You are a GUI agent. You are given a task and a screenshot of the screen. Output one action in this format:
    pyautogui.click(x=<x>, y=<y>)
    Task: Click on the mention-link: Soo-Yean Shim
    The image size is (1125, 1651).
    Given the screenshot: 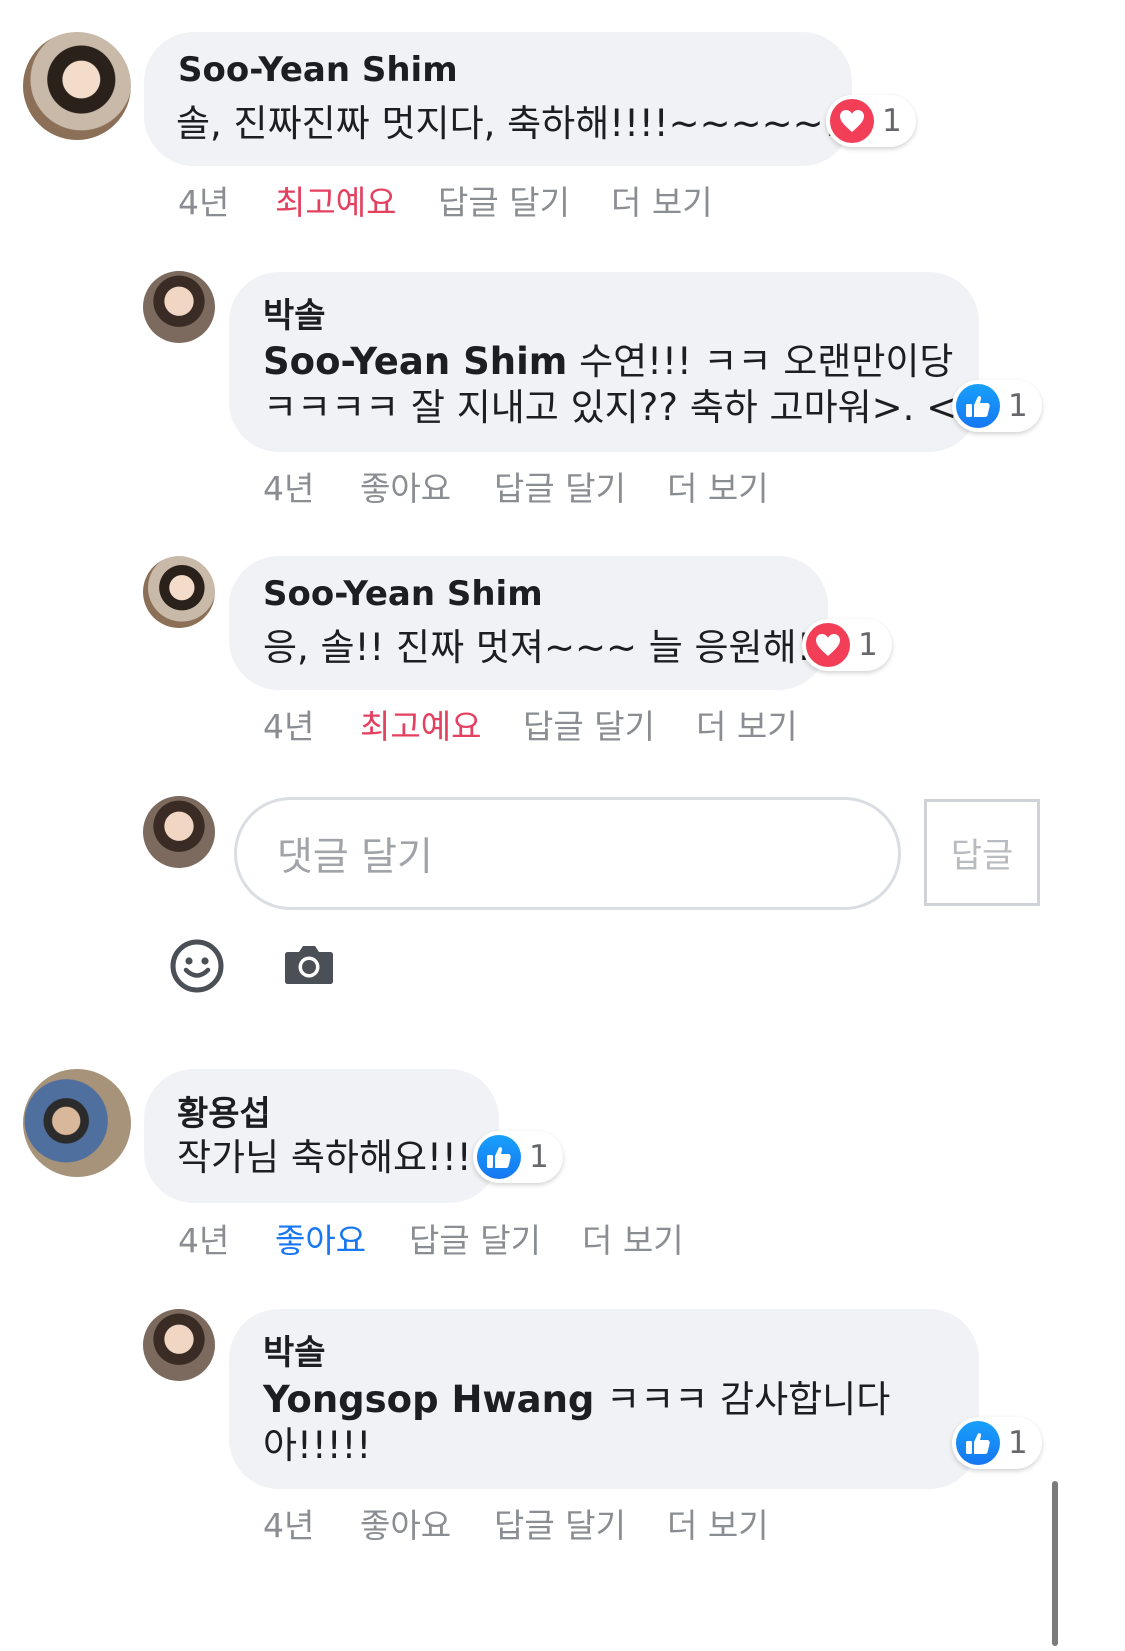 What is the action you would take?
    pyautogui.click(x=415, y=361)
    